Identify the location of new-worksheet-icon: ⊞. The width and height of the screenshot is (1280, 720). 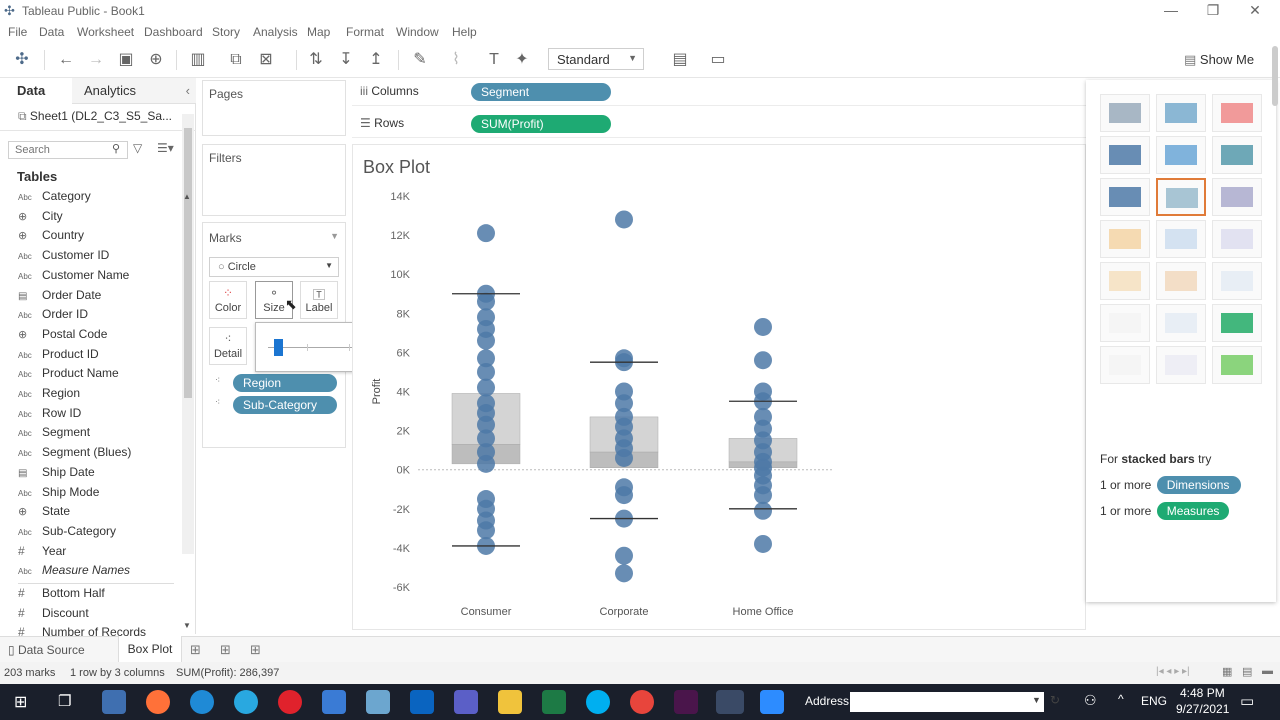
(195, 650).